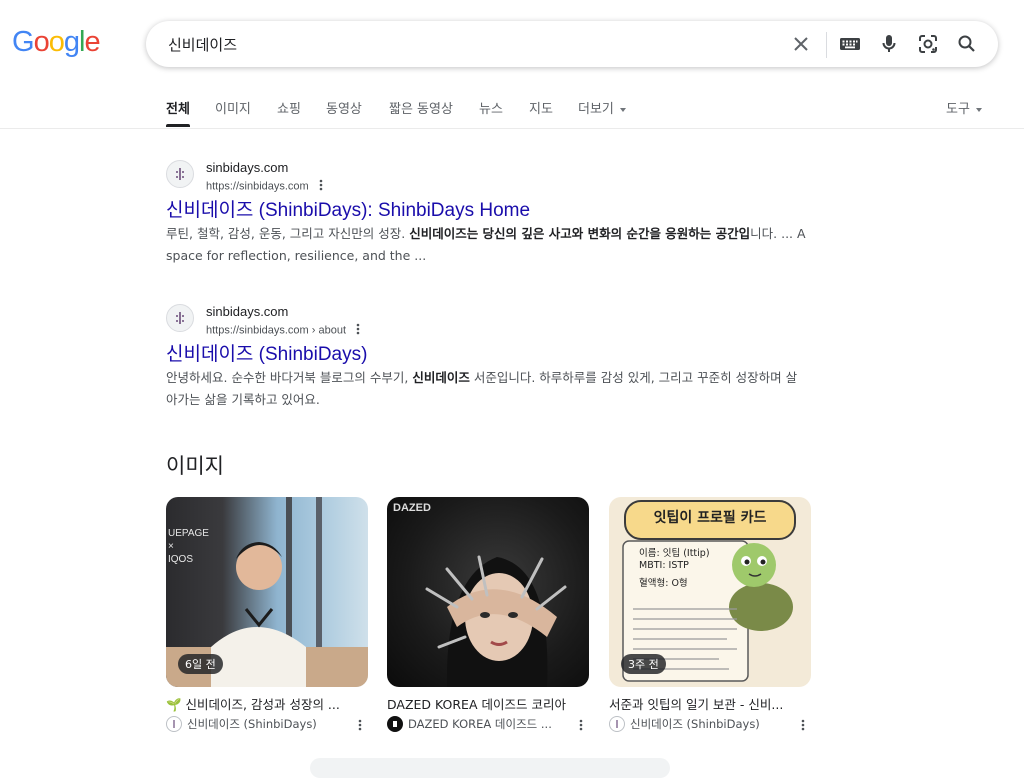  Describe the element at coordinates (71, 42) in the screenshot. I see `logo-letter: g` at that location.